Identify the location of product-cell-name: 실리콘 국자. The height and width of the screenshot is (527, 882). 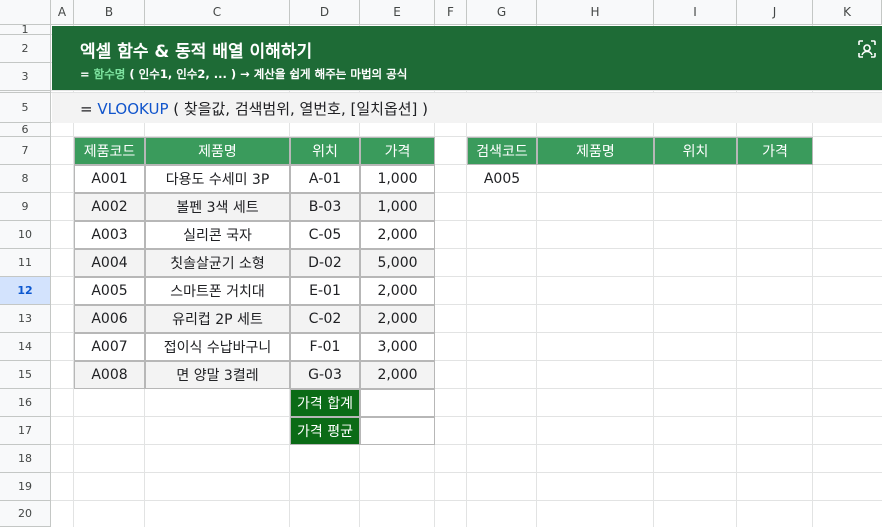
(217, 235).